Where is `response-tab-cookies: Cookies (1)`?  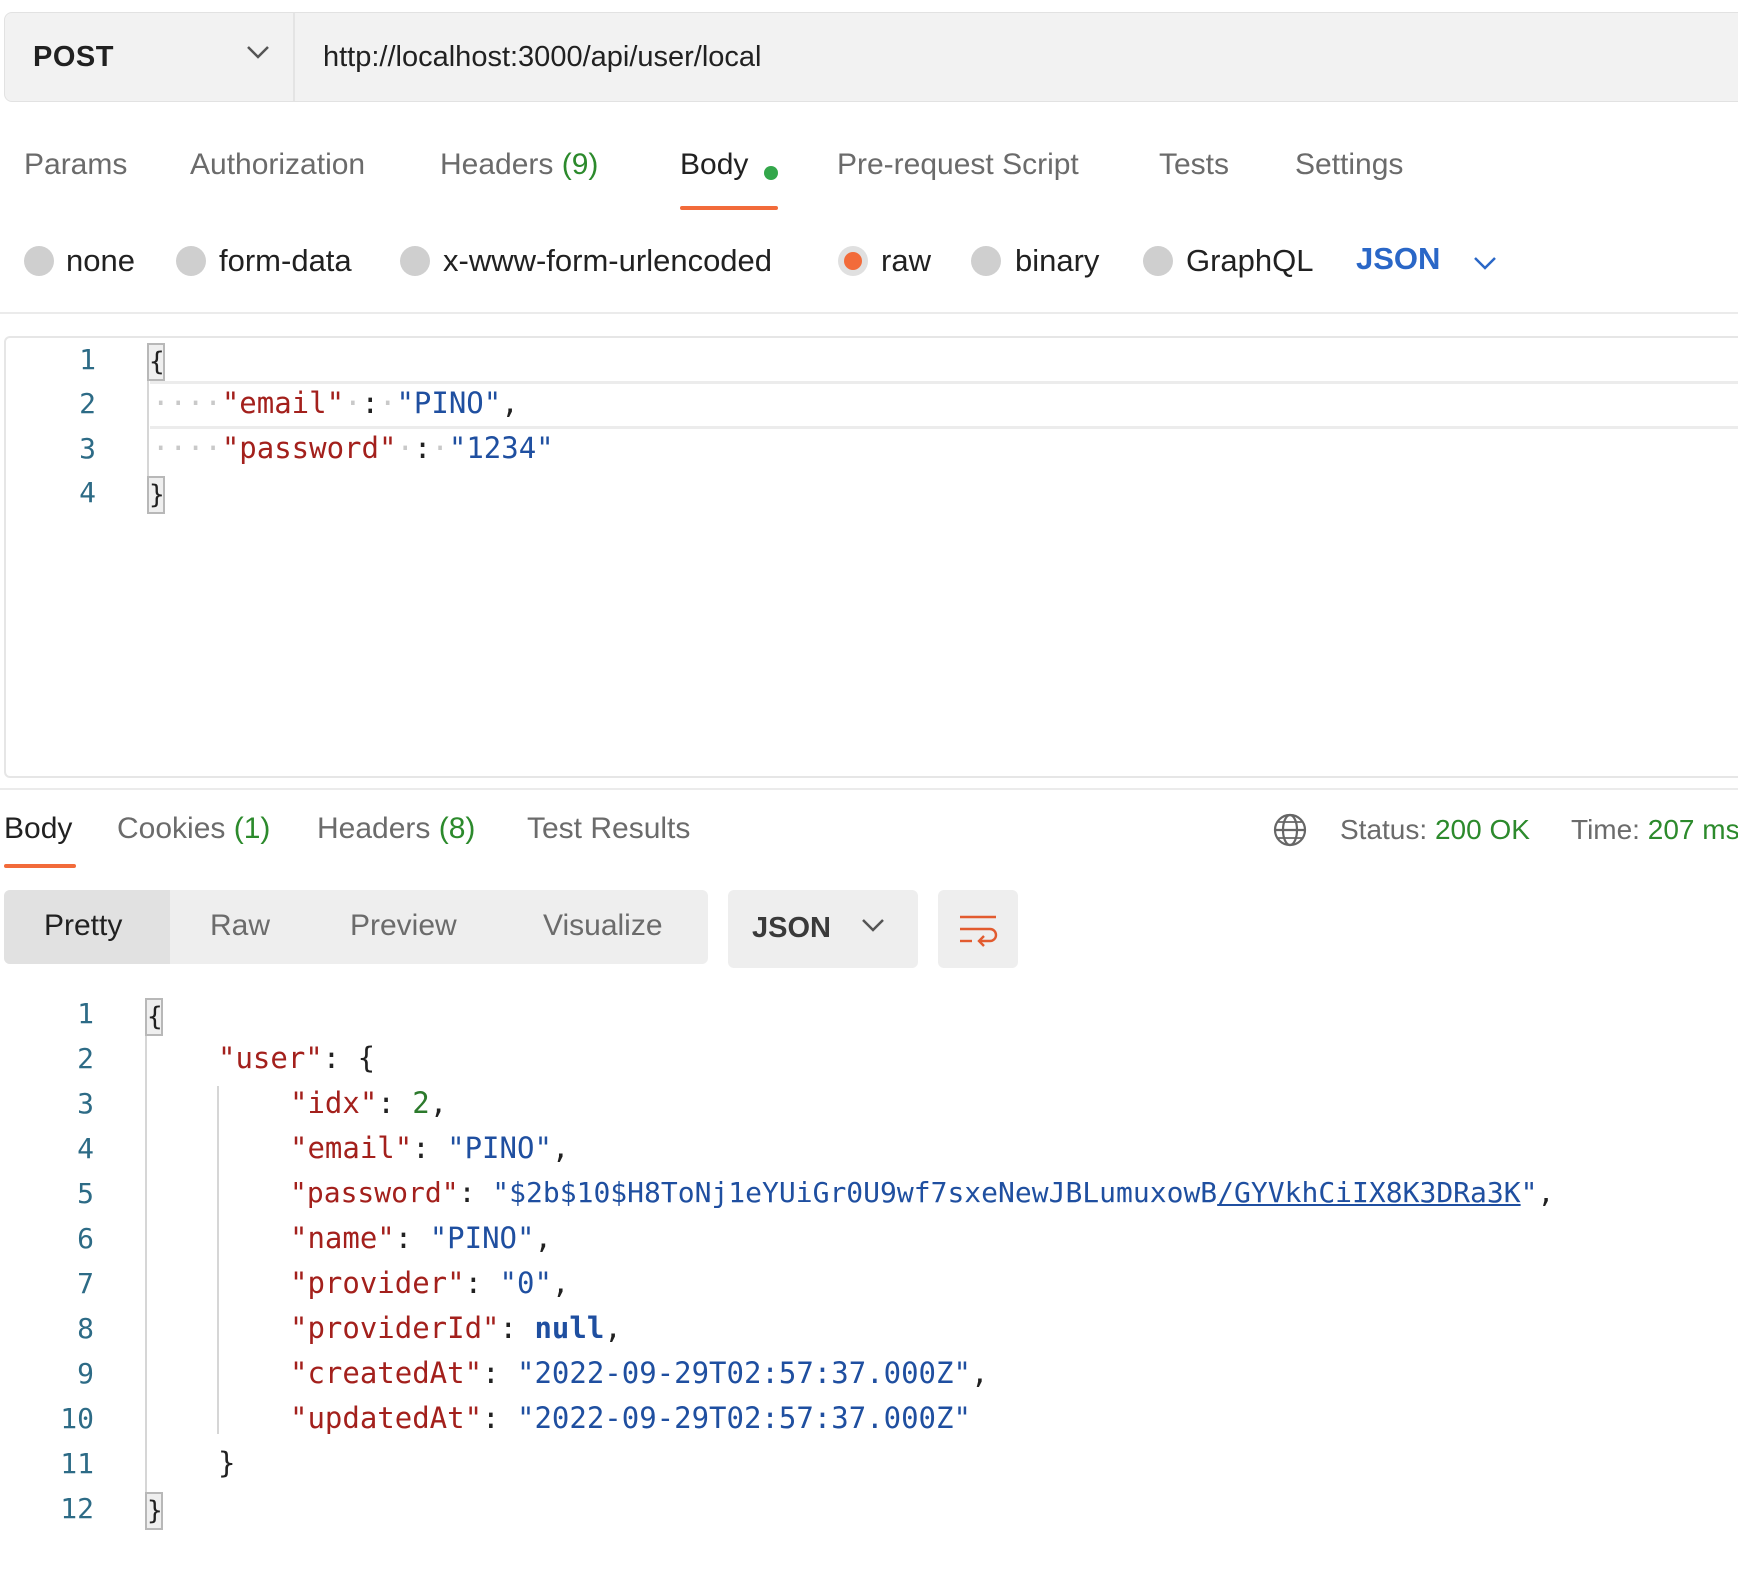
response-tab-cookies: Cookies (1) is located at coordinates (193, 829).